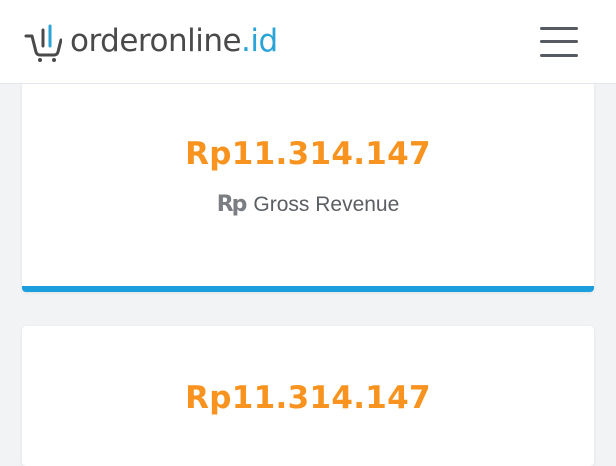 The height and width of the screenshot is (466, 616). Describe the element at coordinates (156, 41) in the screenshot. I see `brand-name: orderonline` at that location.